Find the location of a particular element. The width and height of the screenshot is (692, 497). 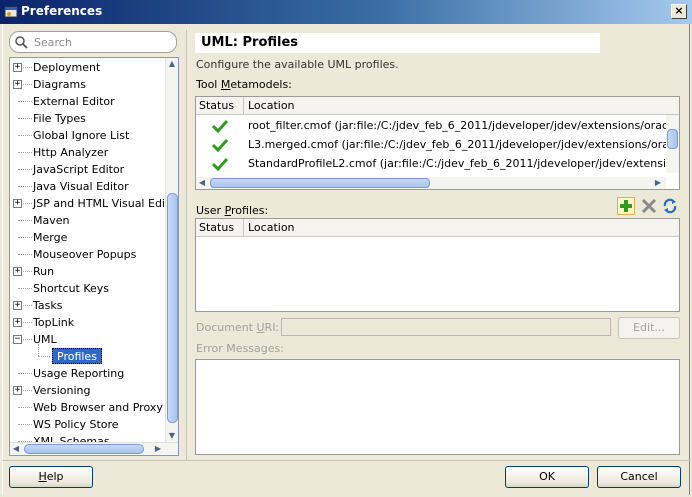

tree-item-label: JavaScript Editor is located at coordinates (79, 169).